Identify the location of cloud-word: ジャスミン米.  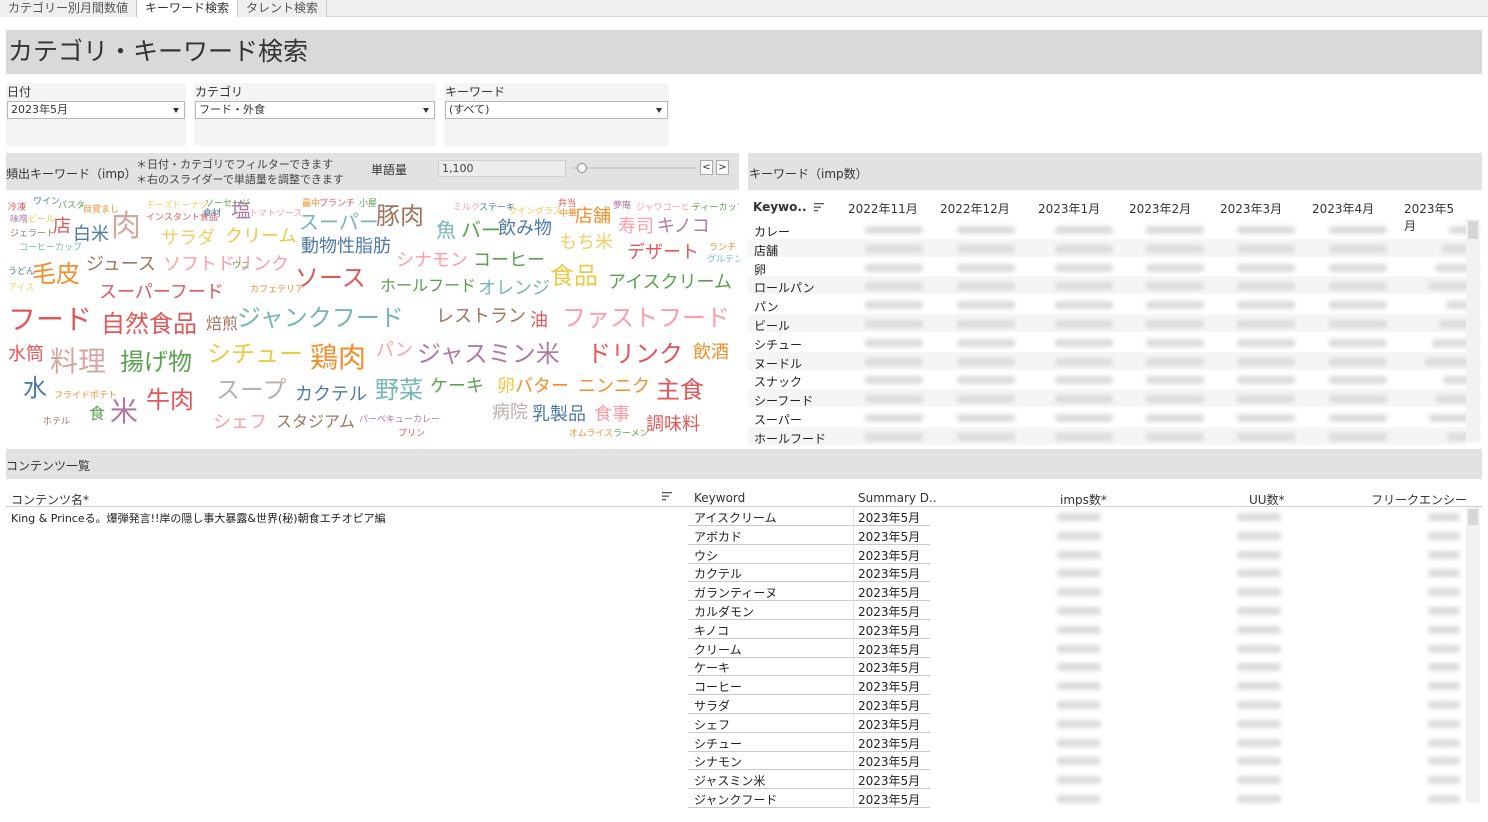
(488, 354).